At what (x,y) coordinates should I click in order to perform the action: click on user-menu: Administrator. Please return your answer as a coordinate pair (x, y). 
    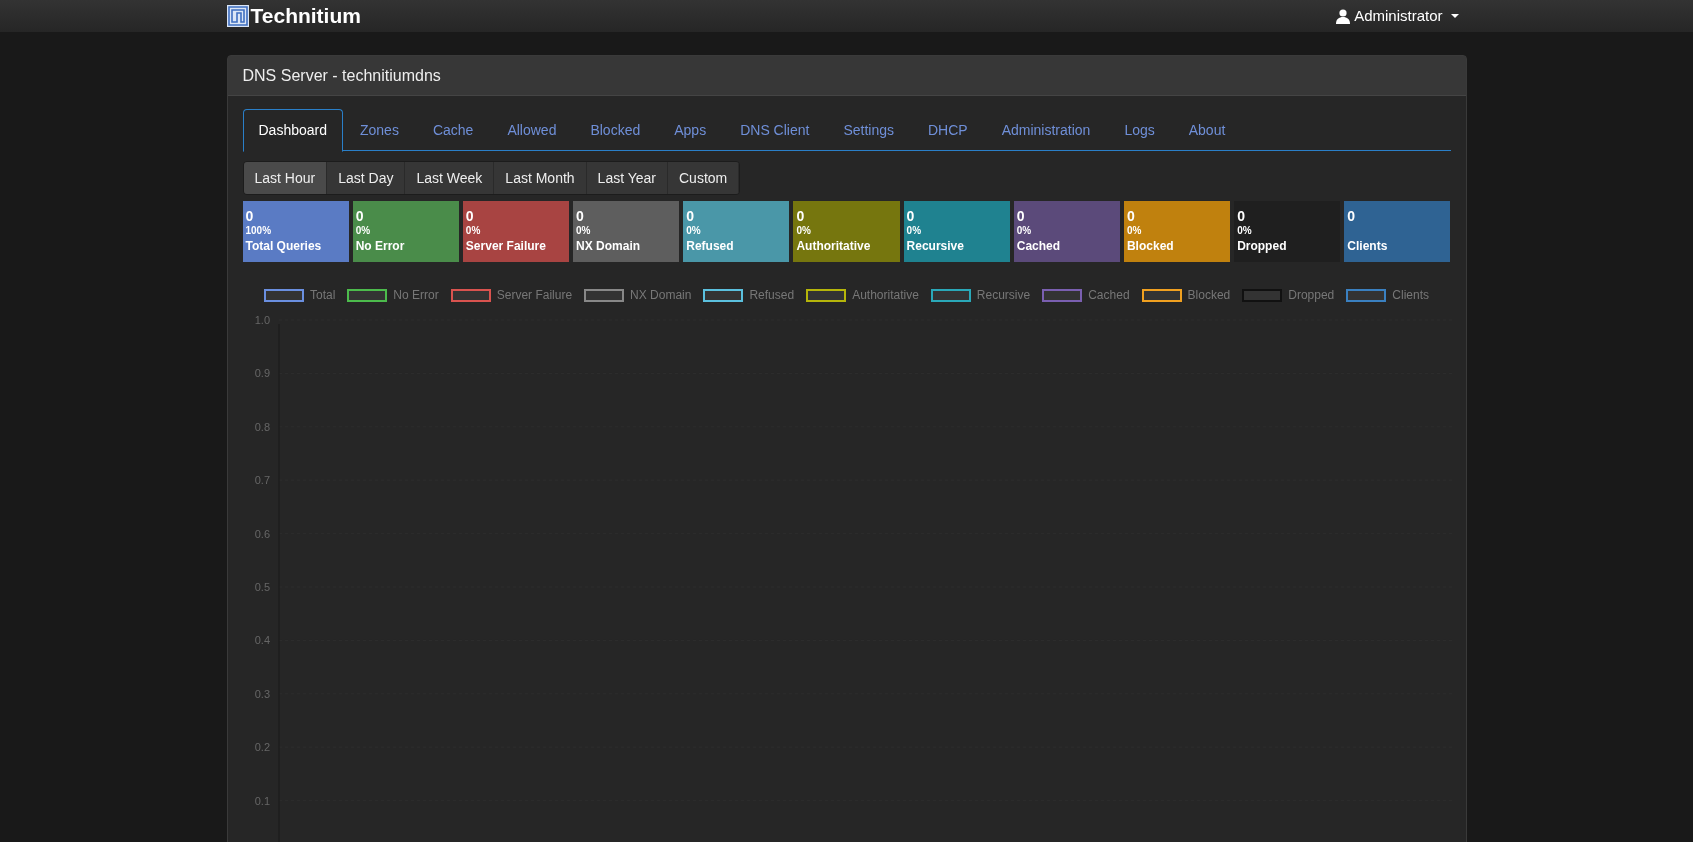
    Looking at the image, I should click on (1397, 16).